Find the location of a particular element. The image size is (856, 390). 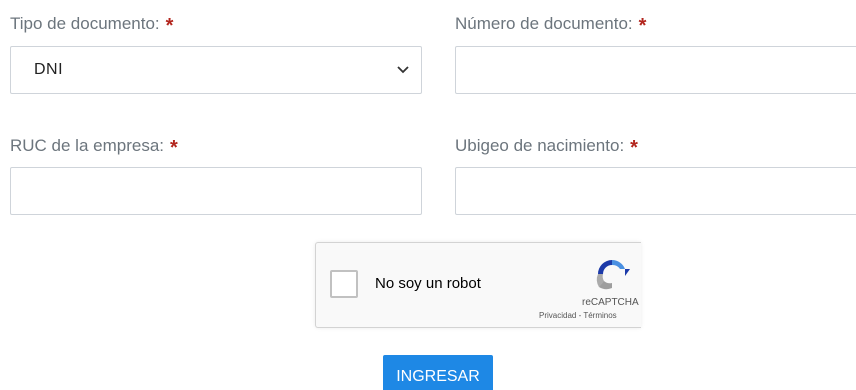

ubigeo-nacimiento-label: Ubigeo de nacimiento: * is located at coordinates (546, 146).